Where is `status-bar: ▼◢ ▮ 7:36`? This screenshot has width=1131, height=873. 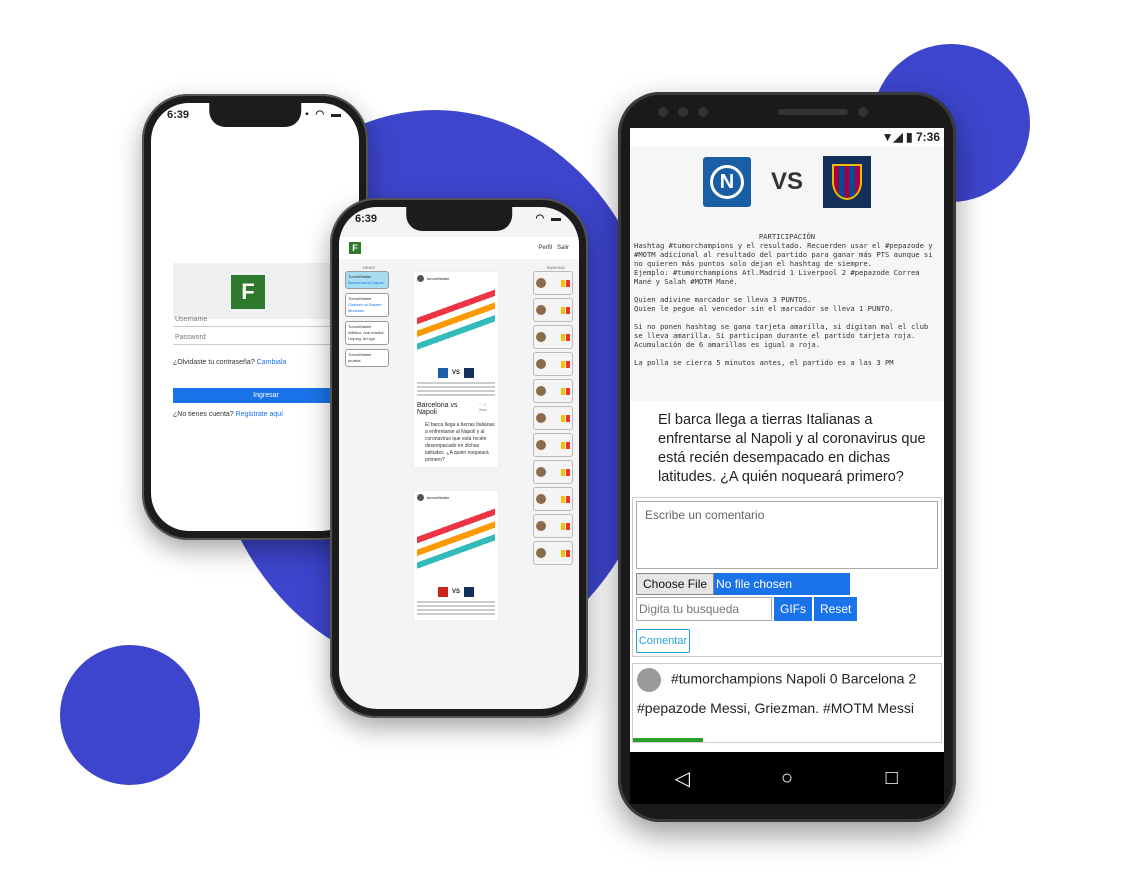
status-bar: ▼◢ ▮ 7:36 is located at coordinates (910, 137).